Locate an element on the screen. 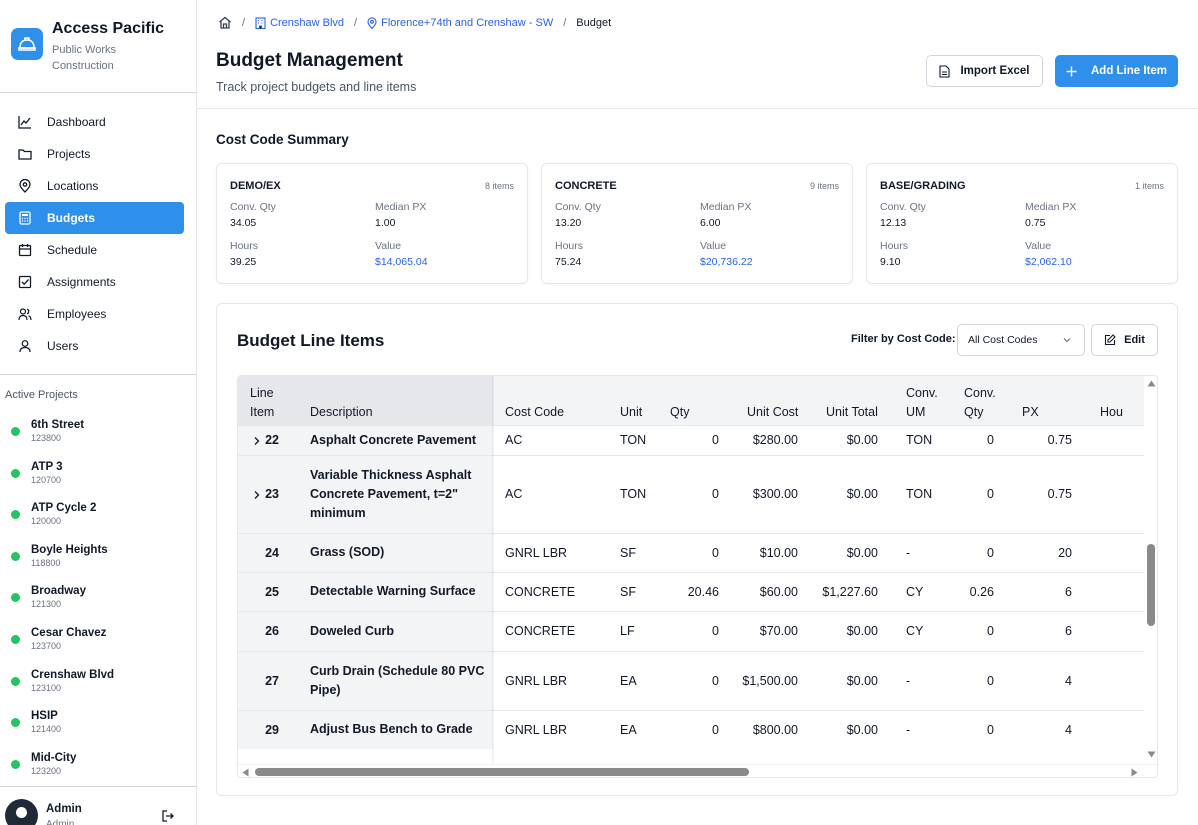  project-number: 121300 is located at coordinates (46, 604).